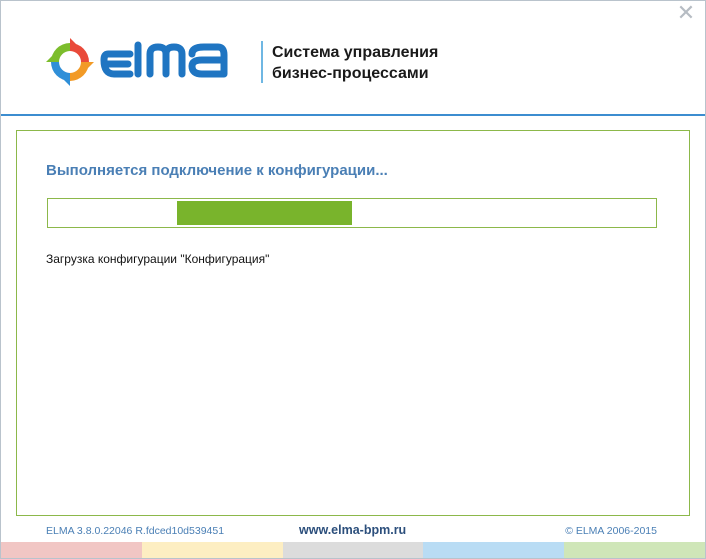 Image resolution: width=706 pixels, height=559 pixels. I want to click on color-stripes, so click(353, 550).